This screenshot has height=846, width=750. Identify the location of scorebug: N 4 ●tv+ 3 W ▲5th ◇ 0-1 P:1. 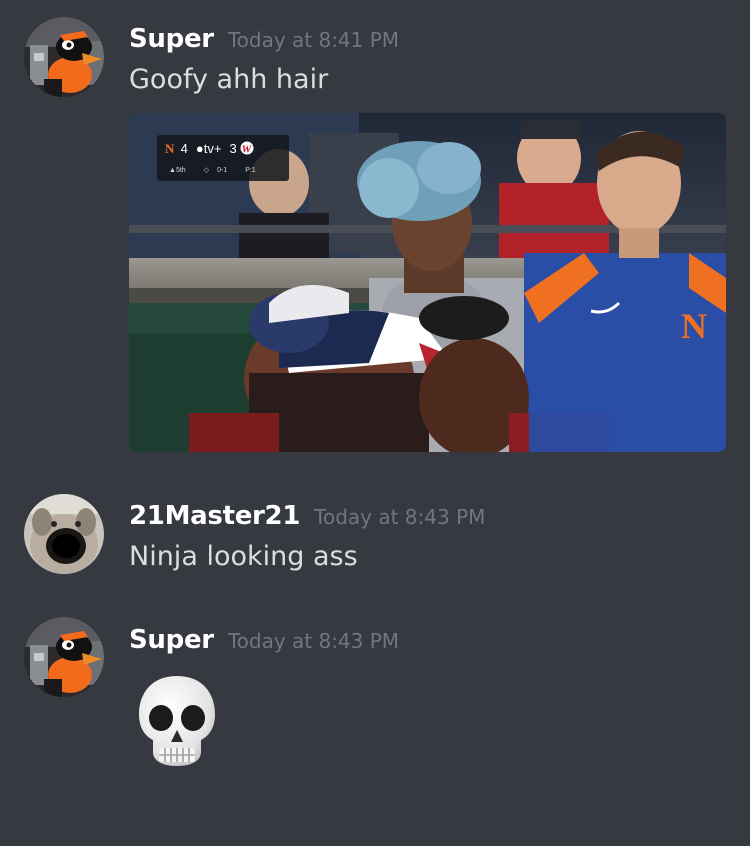
(223, 158).